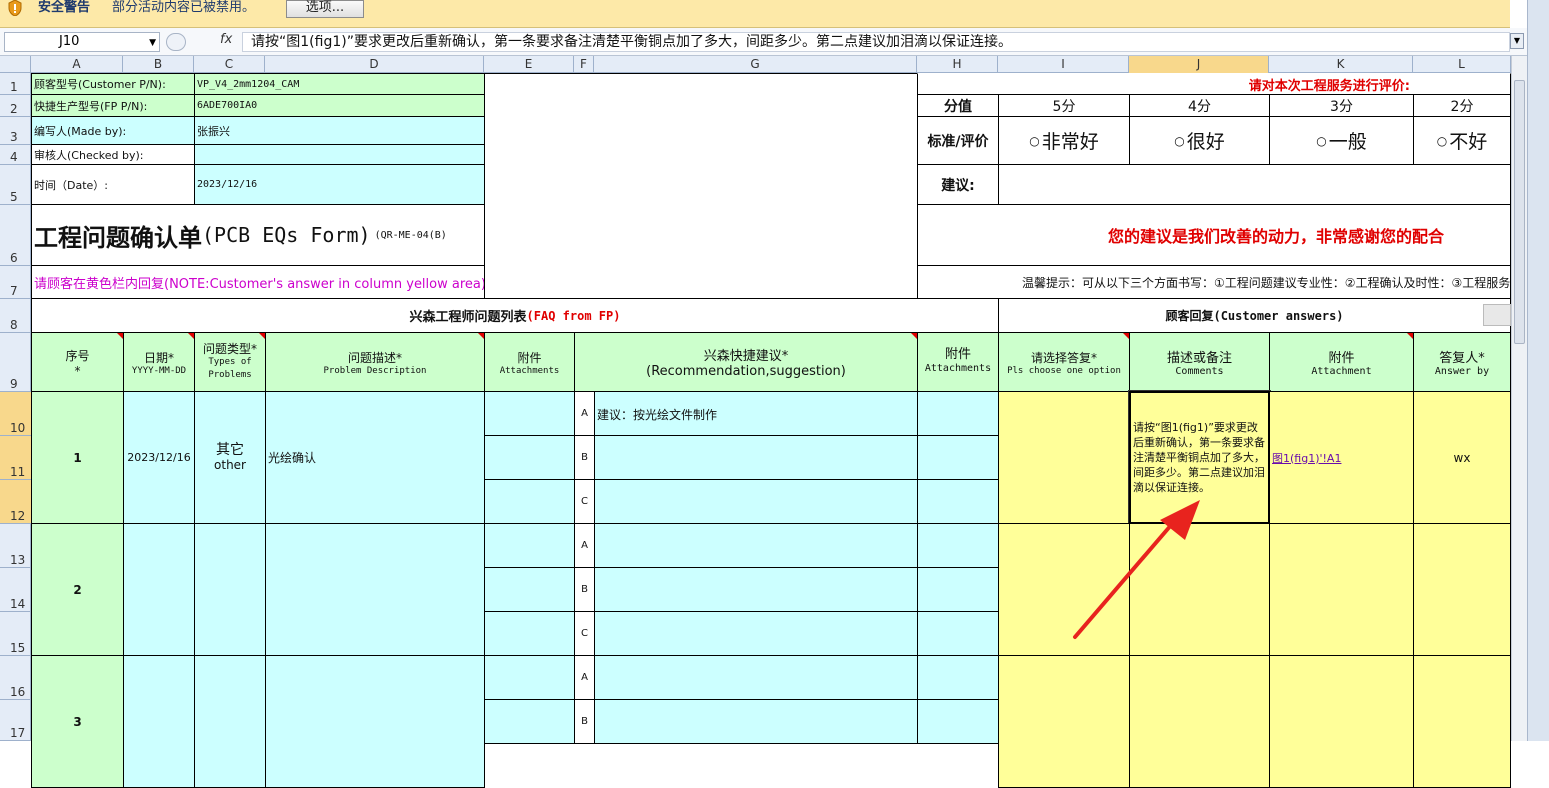  What do you see at coordinates (159, 589) in the screenshot?
I see `item-2-date` at bounding box center [159, 589].